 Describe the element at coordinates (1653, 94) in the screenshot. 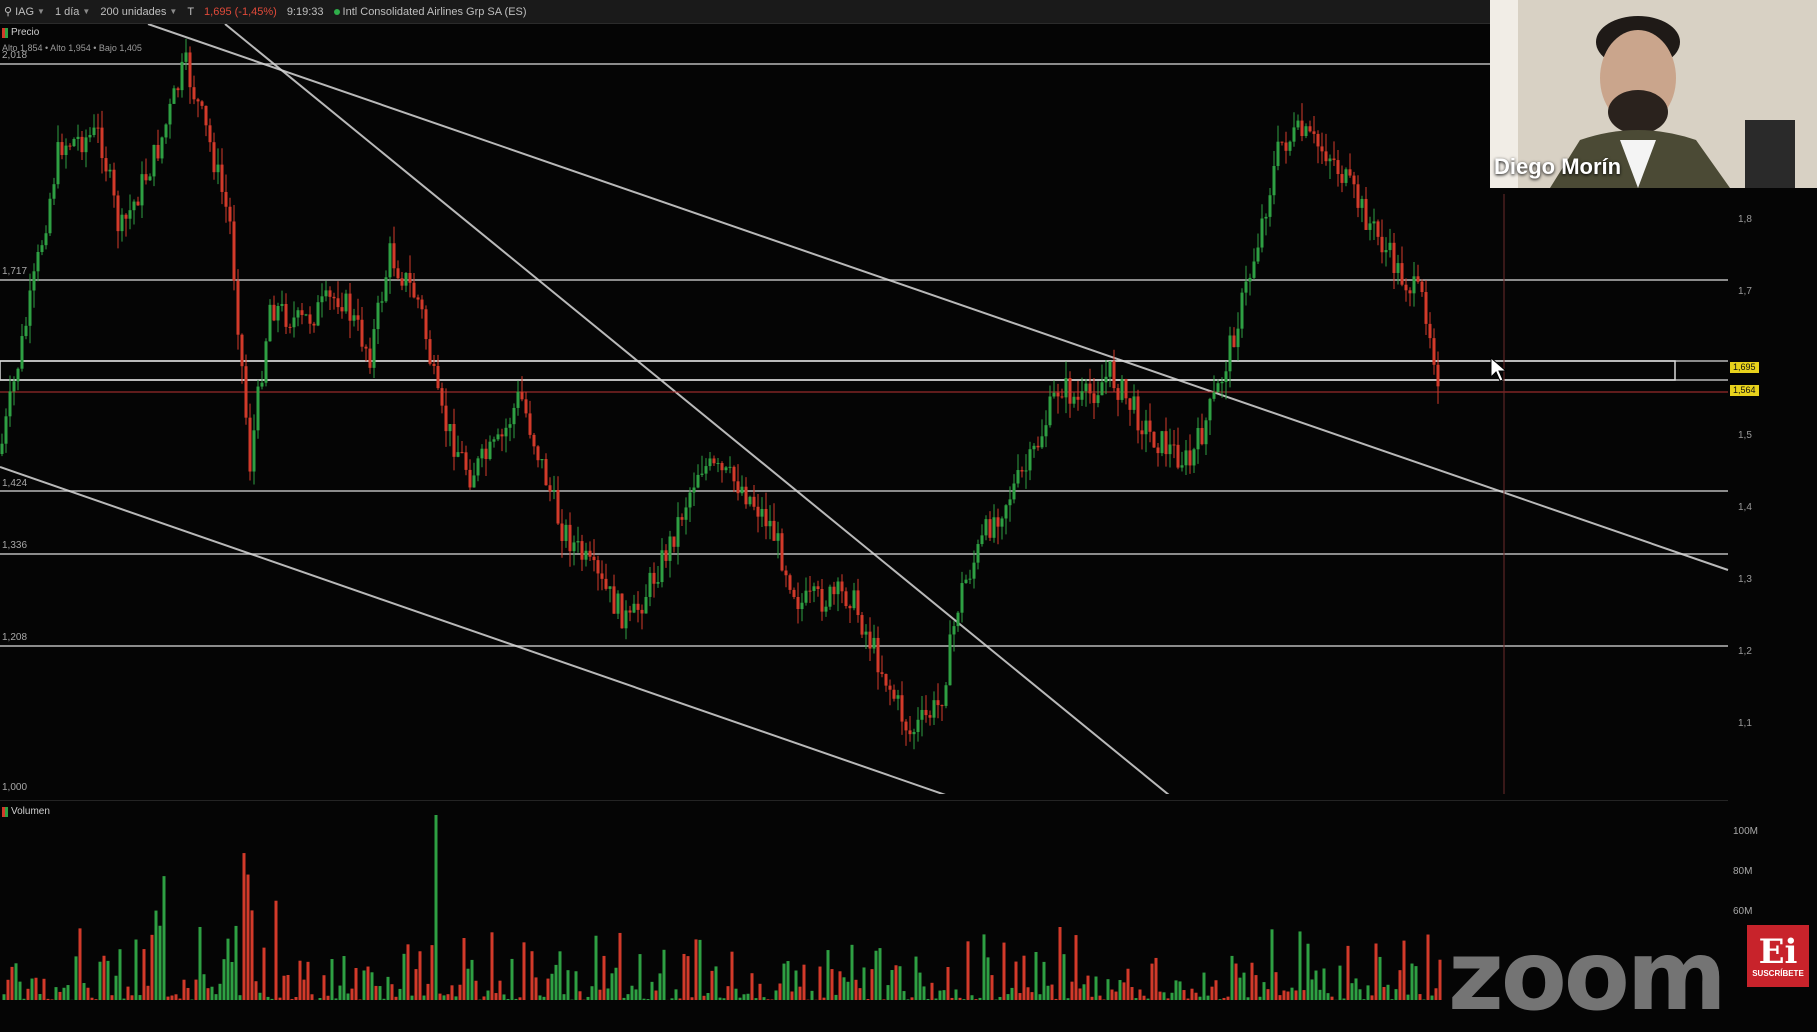

I see `webcam-video: Diego Morín` at that location.